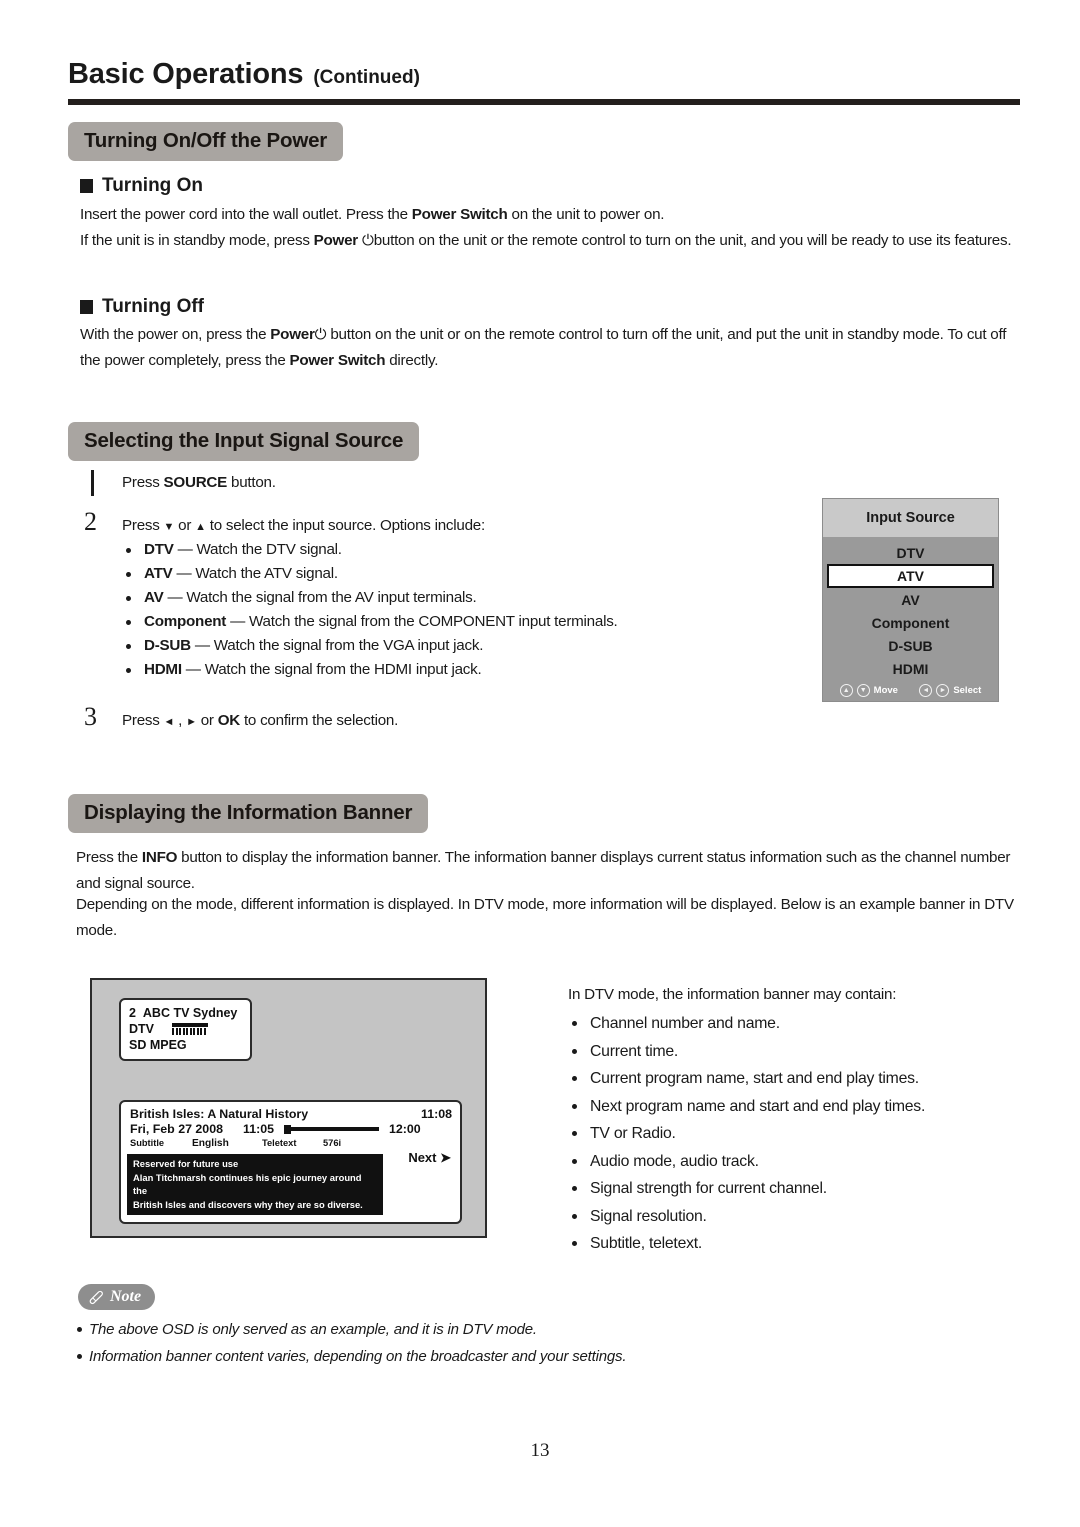  Describe the element at coordinates (910, 645) in the screenshot. I see `osd-item-dsub: D-SUB` at that location.